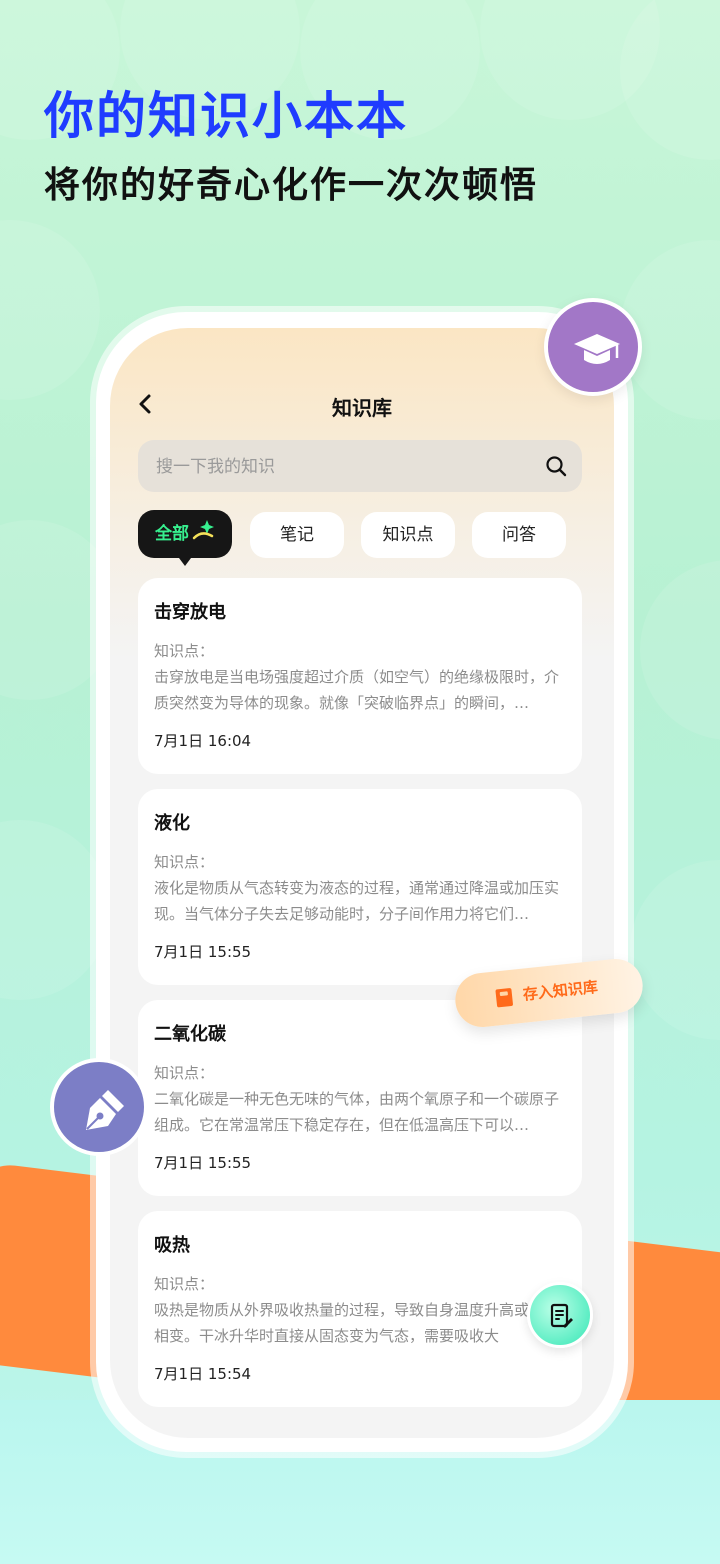 The width and height of the screenshot is (720, 1564). What do you see at coordinates (504, 998) in the screenshot?
I see `book-icon` at bounding box center [504, 998].